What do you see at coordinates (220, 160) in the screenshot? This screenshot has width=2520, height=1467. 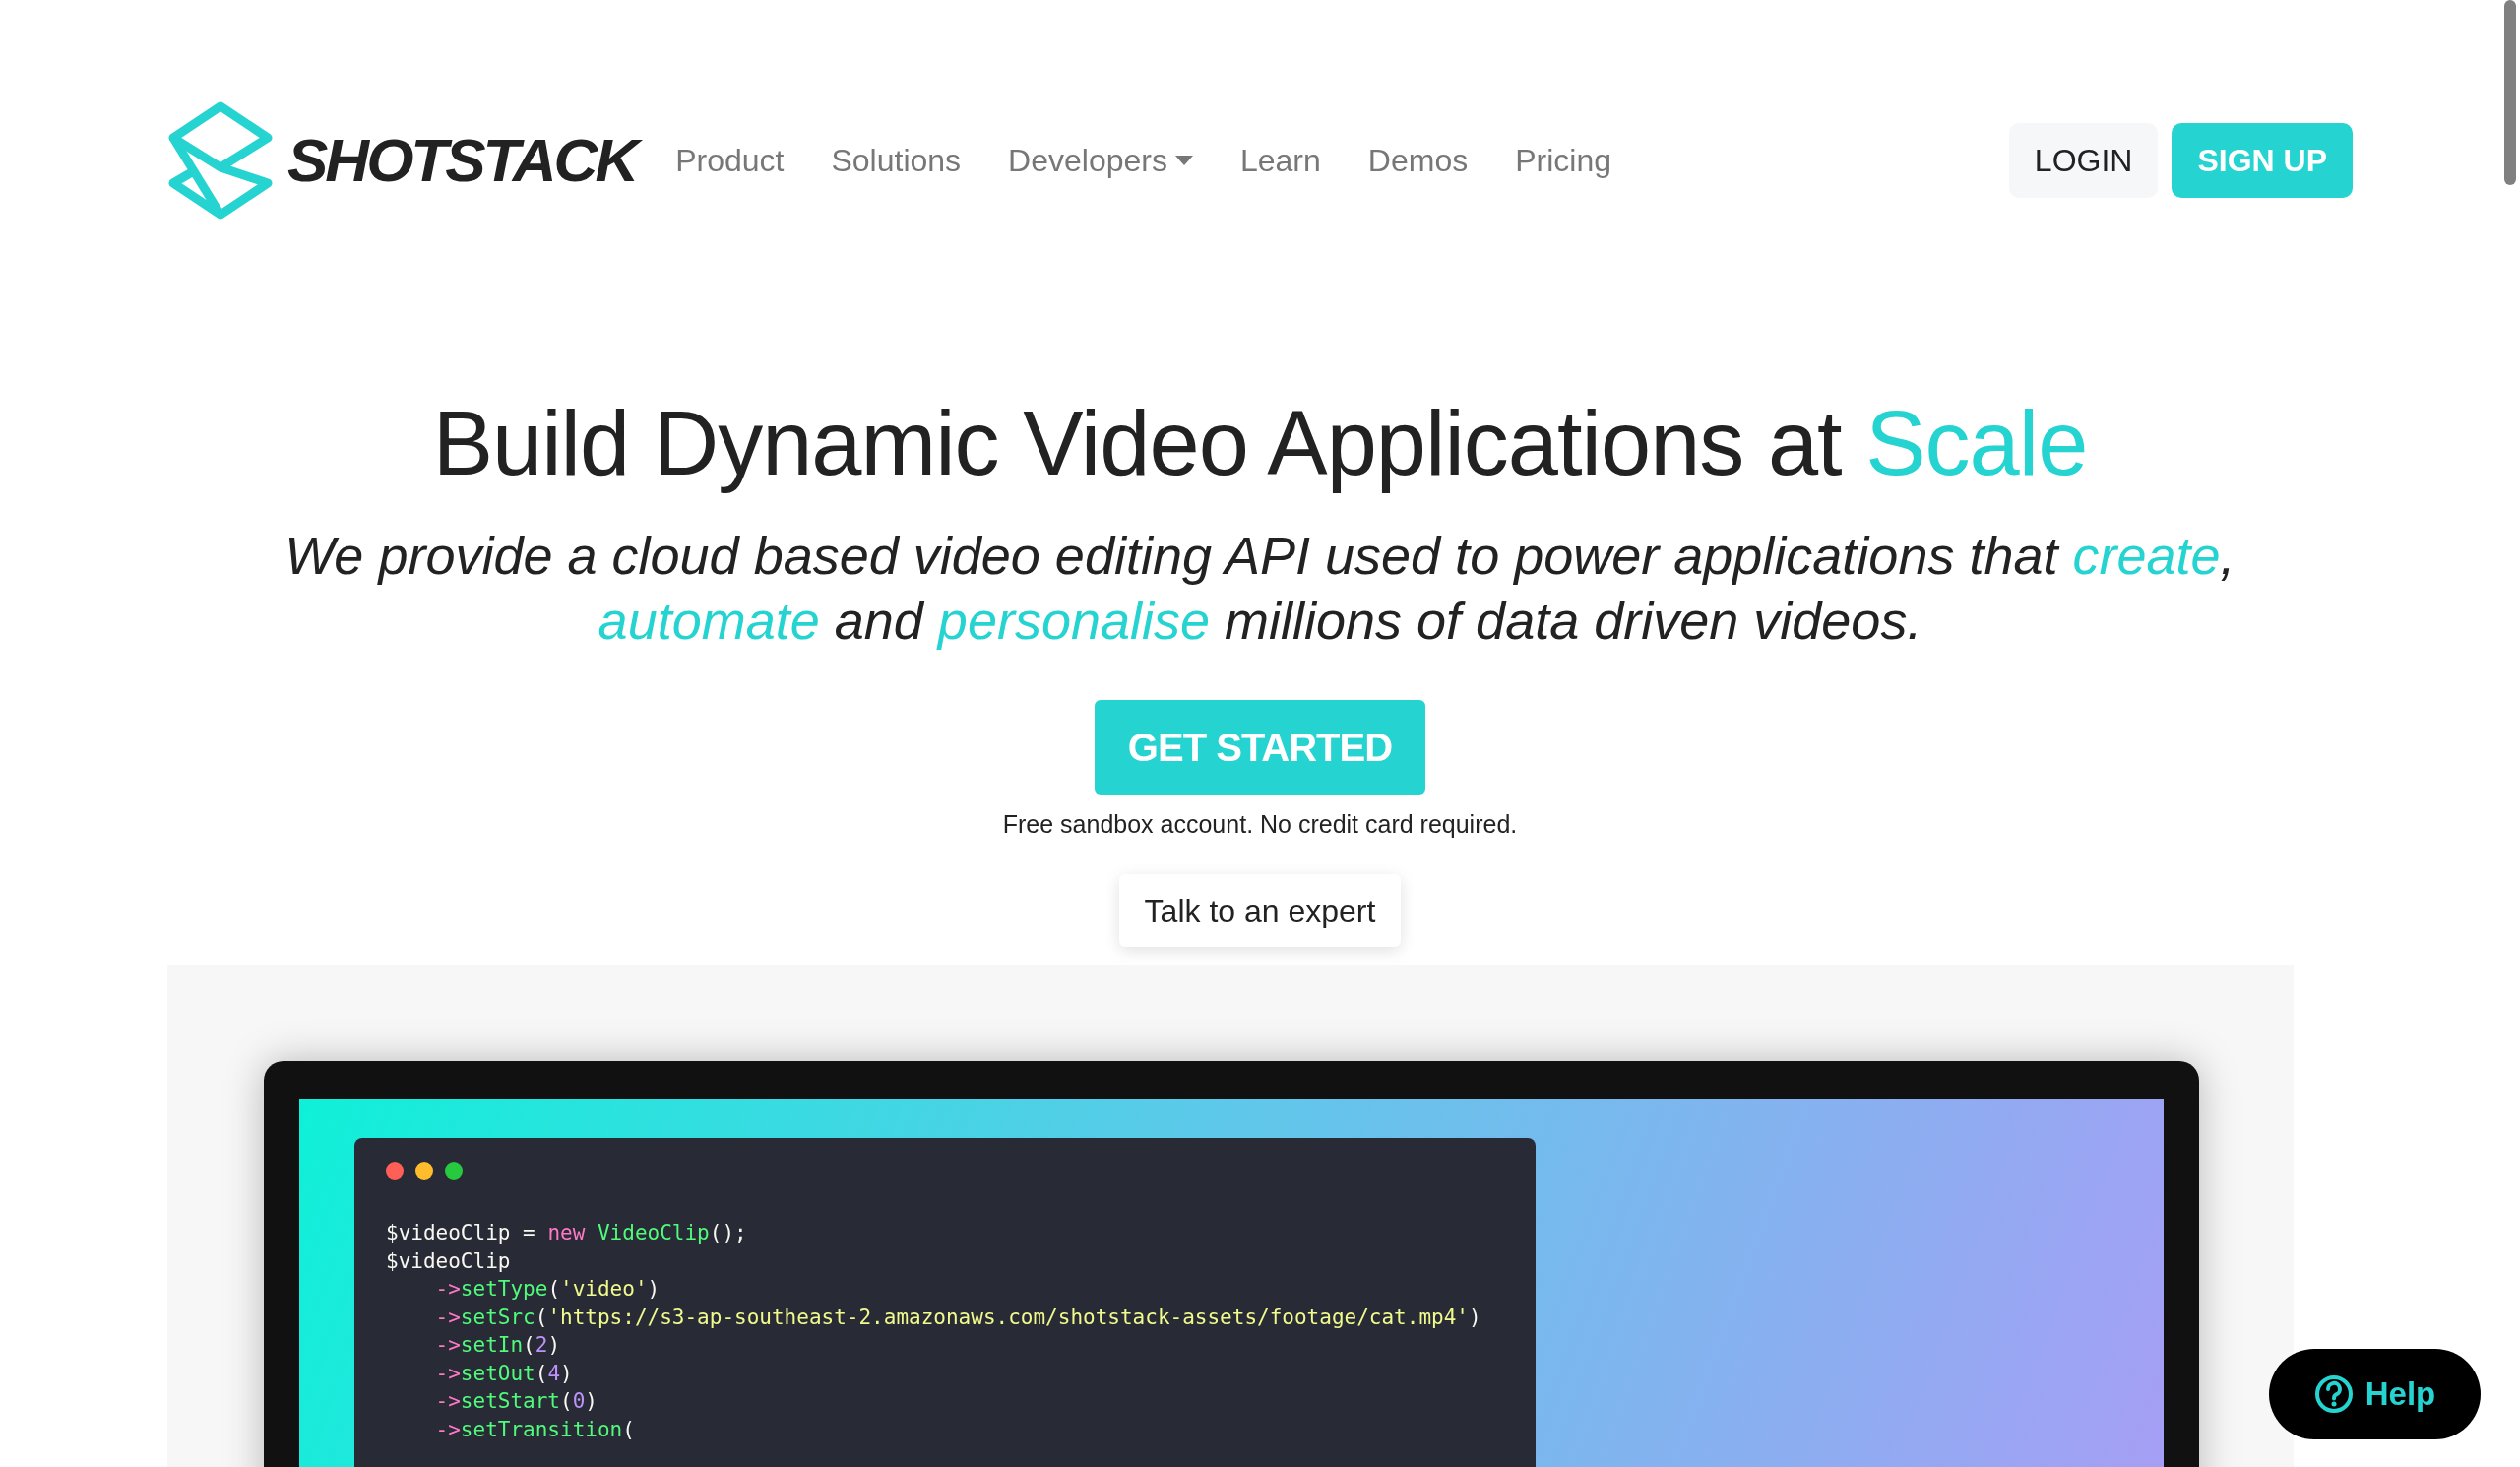 I see `logo-icon` at bounding box center [220, 160].